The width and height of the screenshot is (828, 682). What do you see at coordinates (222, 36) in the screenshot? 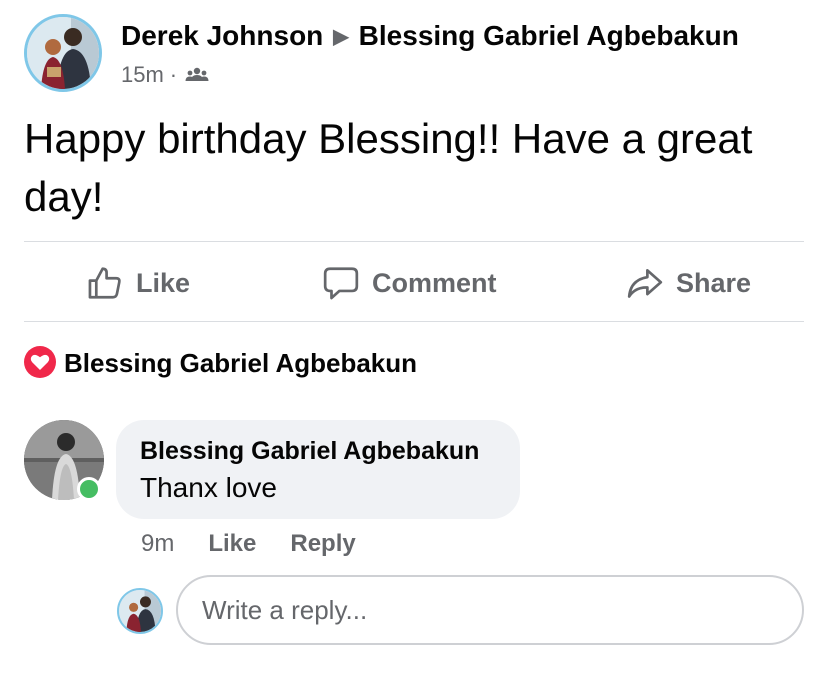
I see `post-author-name: Derek Johnson` at bounding box center [222, 36].